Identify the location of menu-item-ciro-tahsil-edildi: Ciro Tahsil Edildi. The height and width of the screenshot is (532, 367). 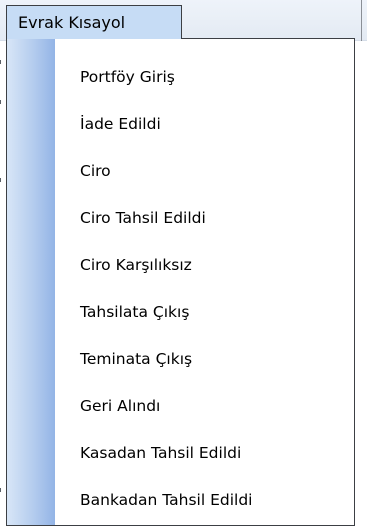
(204, 218).